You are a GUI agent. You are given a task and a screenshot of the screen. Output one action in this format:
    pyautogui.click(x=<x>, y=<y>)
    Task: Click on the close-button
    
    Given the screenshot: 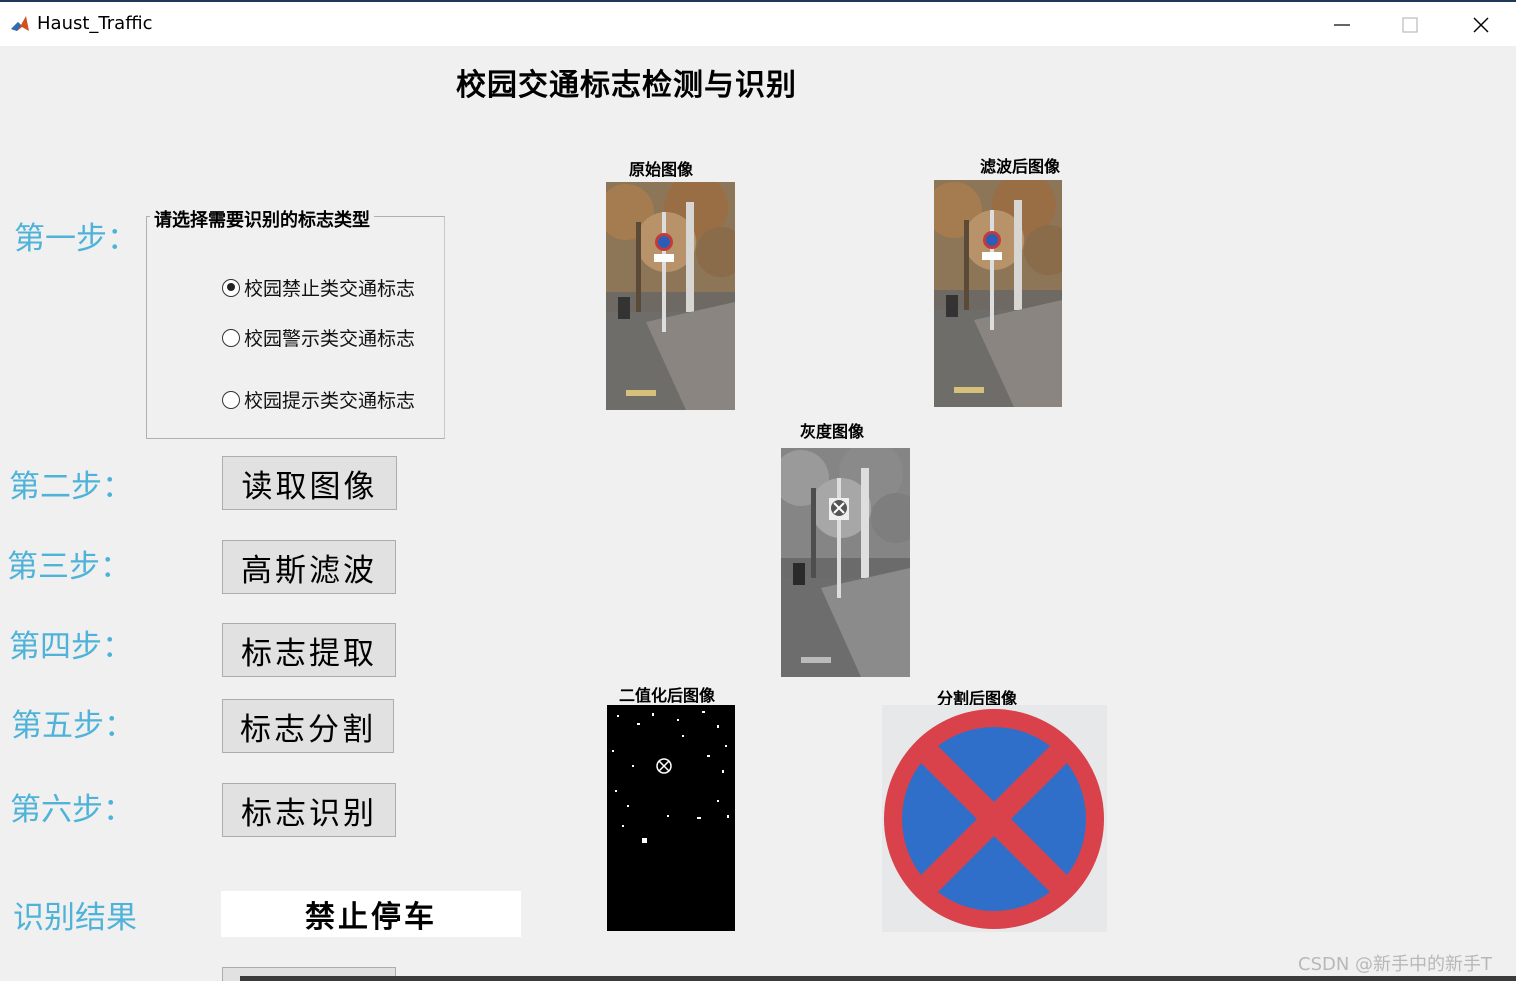 What is the action you would take?
    pyautogui.click(x=1481, y=25)
    